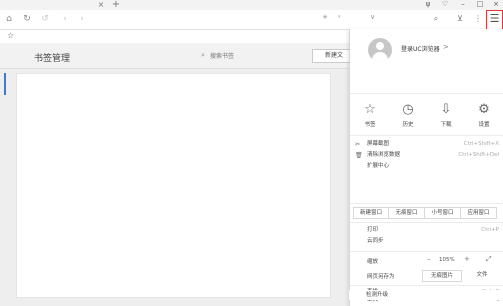 This screenshot has height=306, width=503. What do you see at coordinates (445, 5) in the screenshot?
I see `skin-icon: ♡` at bounding box center [445, 5].